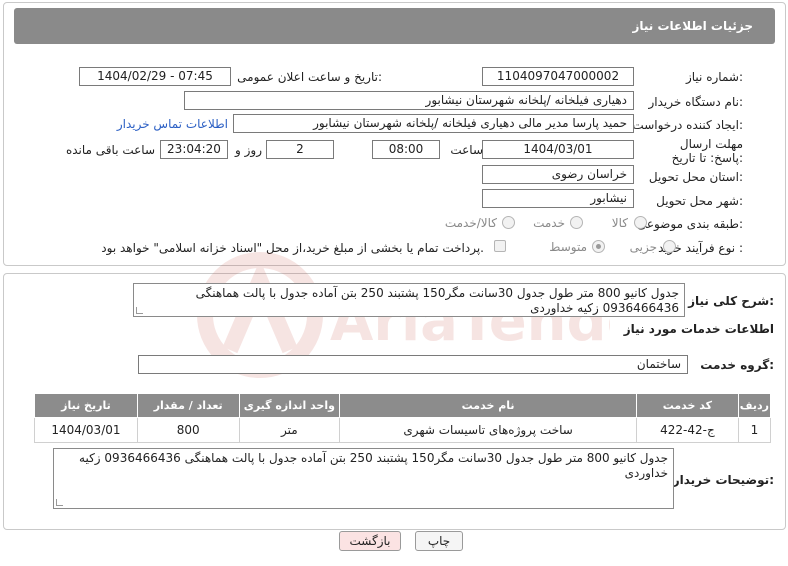 Image resolution: width=788 pixels, height=566 pixels. I want to click on remaining-time-label: ساعت باقی مانده, so click(110, 150).